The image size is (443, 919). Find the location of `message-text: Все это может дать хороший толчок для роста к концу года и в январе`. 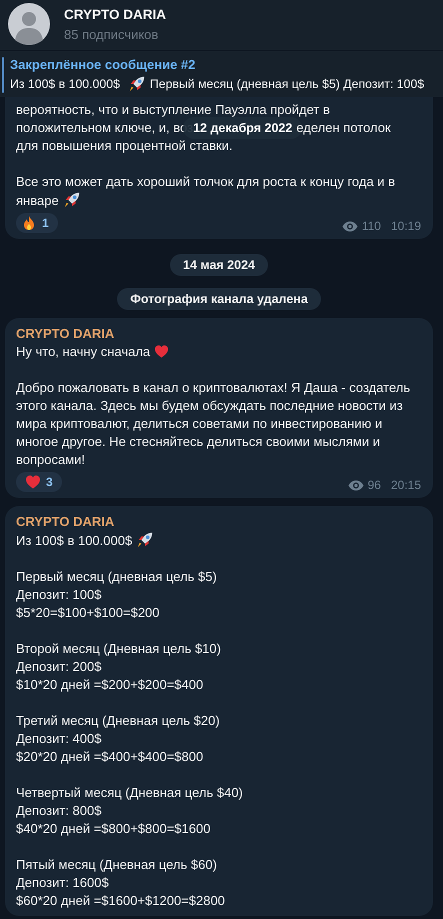

message-text: Все это может дать хороший толчок для роста к концу года и в январе is located at coordinates (206, 191).